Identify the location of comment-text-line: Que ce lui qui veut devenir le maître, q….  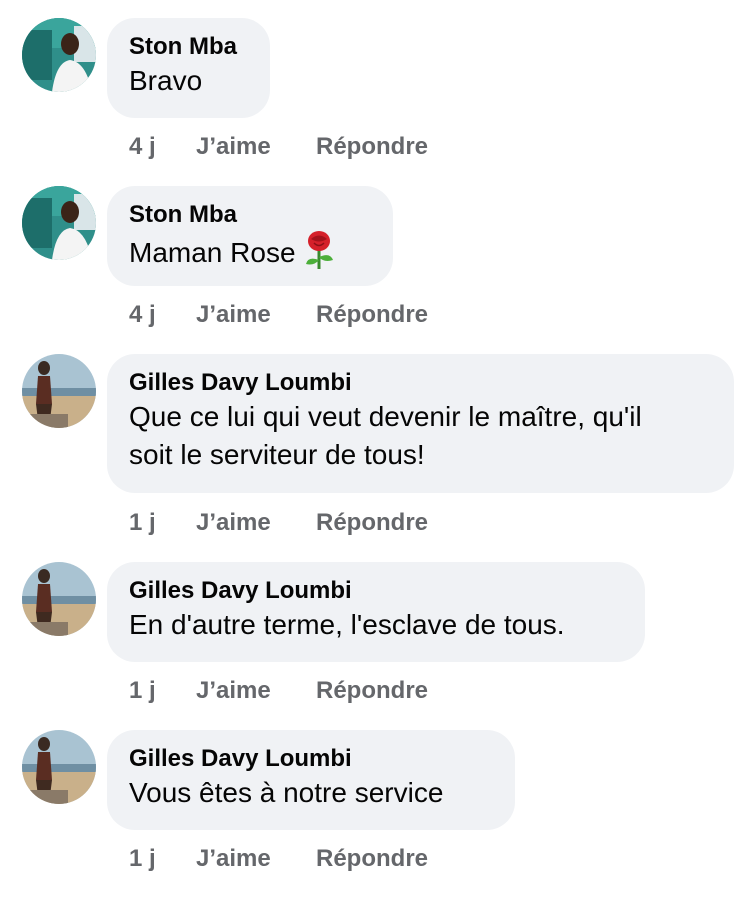
(385, 416).